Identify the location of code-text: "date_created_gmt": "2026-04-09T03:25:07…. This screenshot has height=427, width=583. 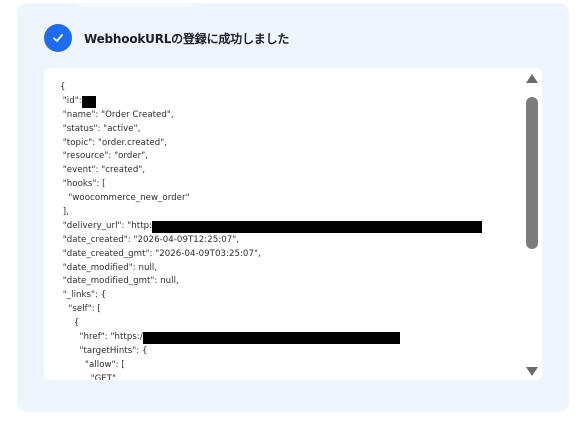
(160, 253).